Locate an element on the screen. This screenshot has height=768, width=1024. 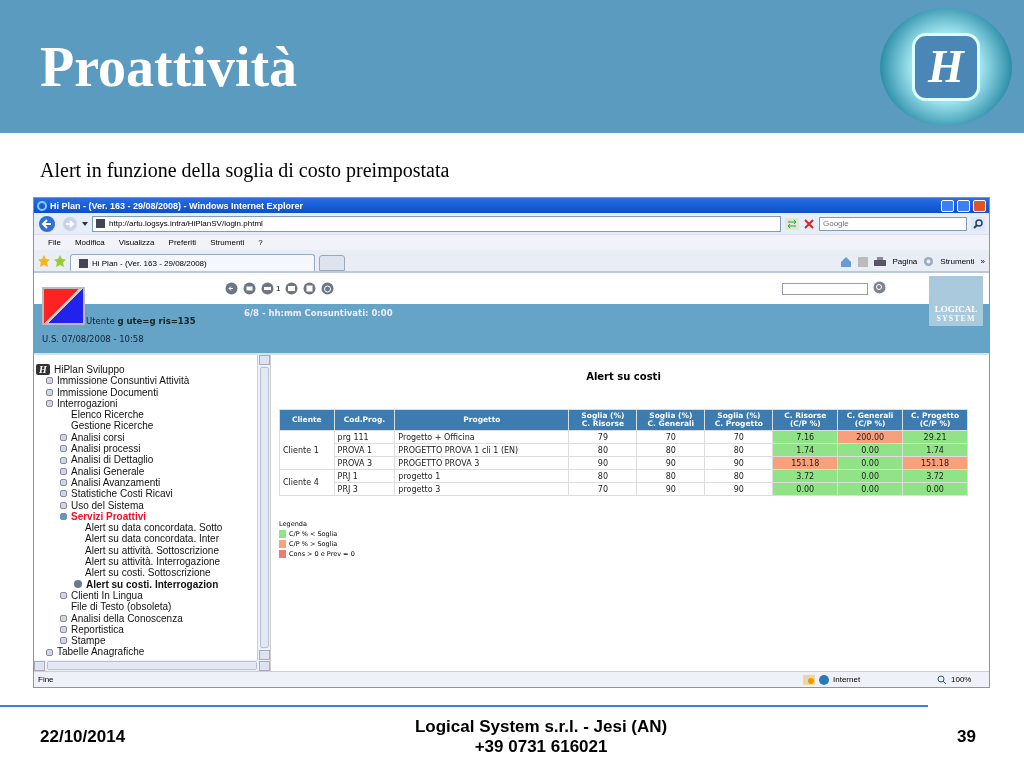
tree-item: Reportistica is located at coordinates (97, 629).